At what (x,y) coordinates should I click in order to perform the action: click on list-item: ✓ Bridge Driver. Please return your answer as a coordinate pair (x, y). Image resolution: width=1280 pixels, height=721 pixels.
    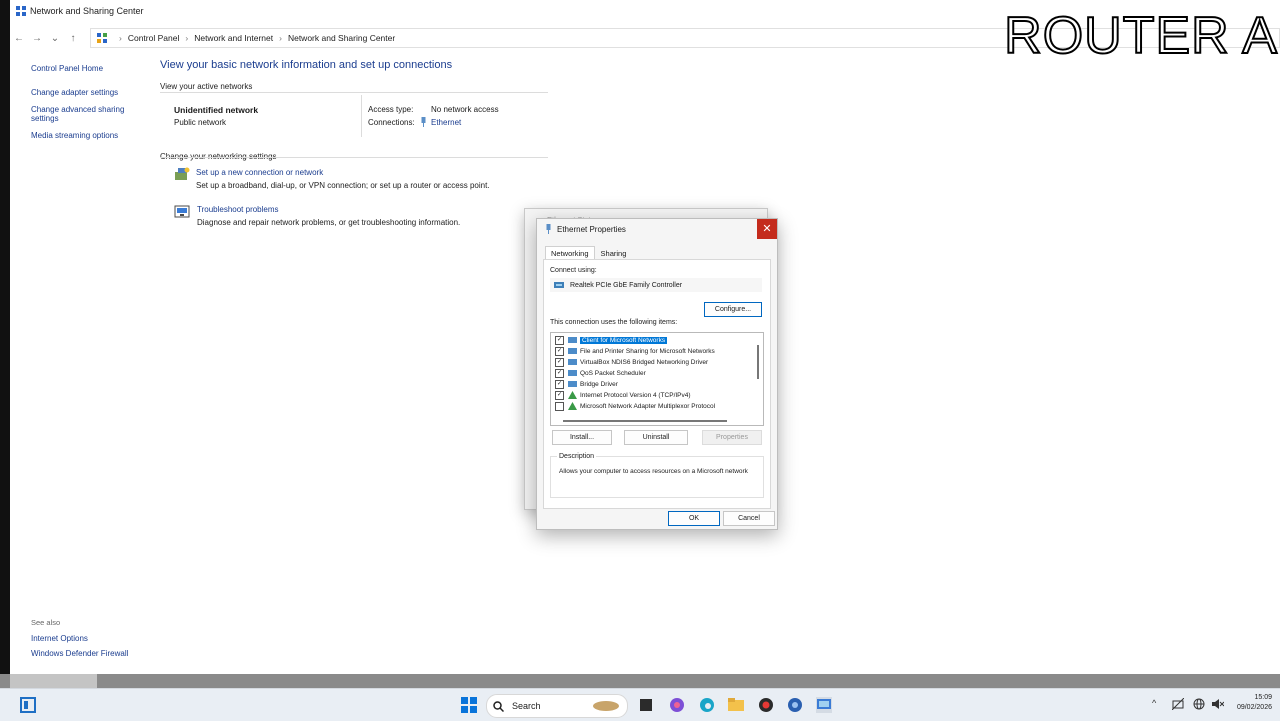
    Looking at the image, I should click on (586, 384).